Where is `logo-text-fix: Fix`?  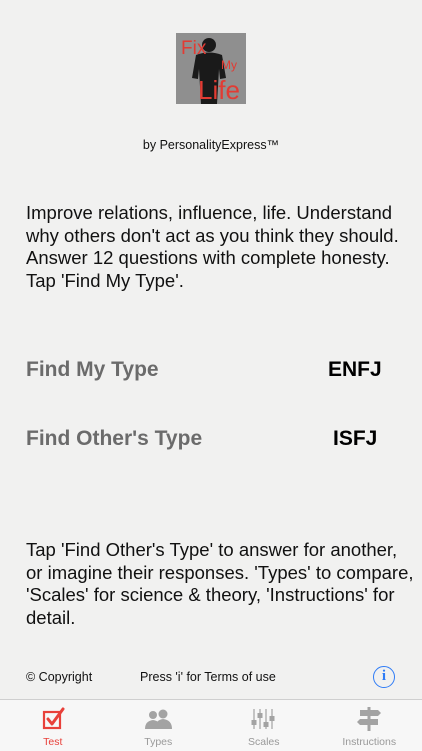 logo-text-fix: Fix is located at coordinates (194, 48).